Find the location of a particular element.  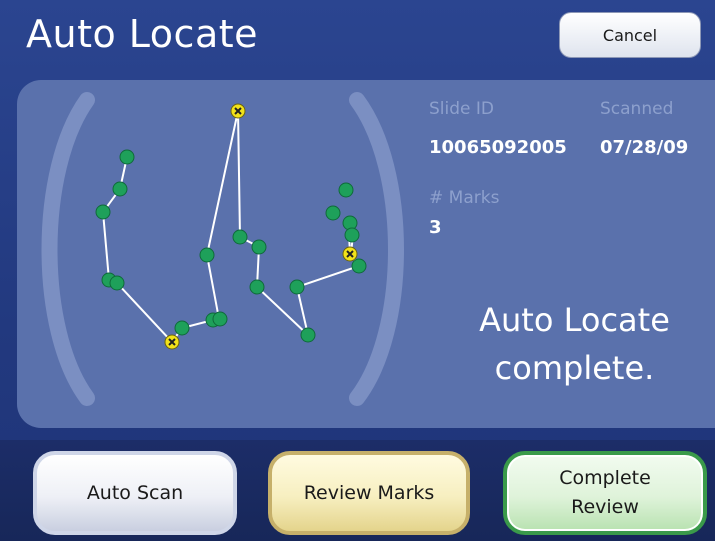

auto-scan-button: Auto Scan is located at coordinates (135, 493).